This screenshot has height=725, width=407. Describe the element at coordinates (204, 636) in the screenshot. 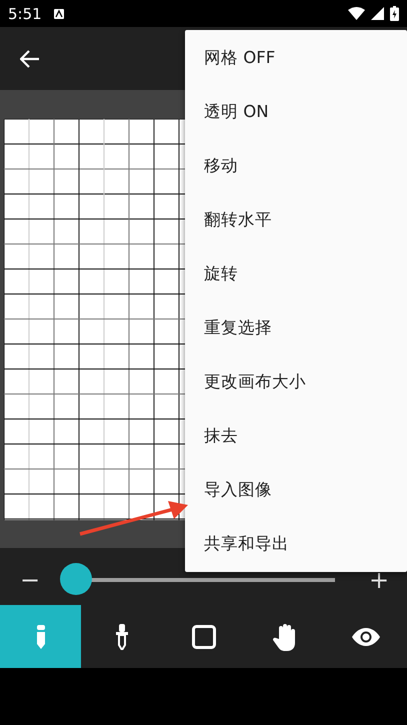

I see `square-icon` at that location.